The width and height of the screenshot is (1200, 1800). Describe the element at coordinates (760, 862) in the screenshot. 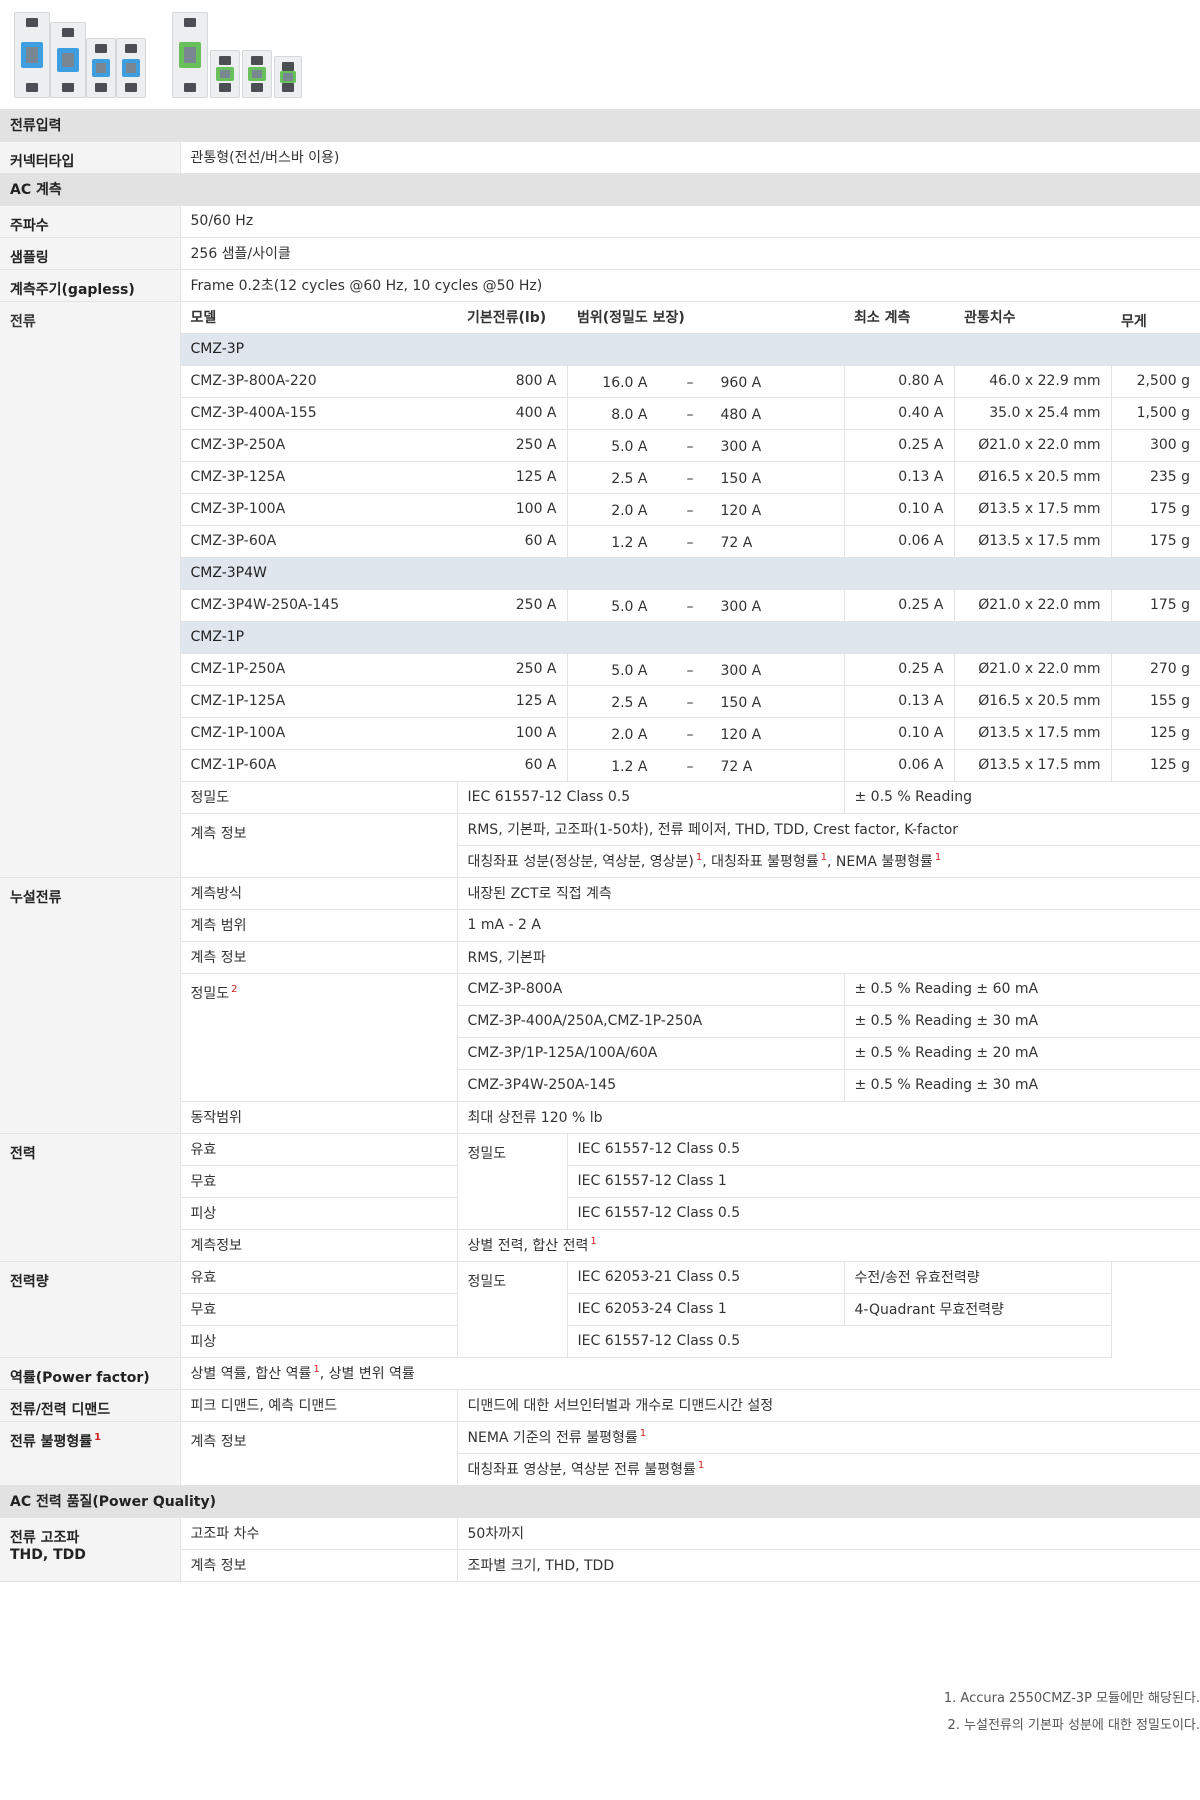

I see `info-text: , 대칭좌표 불평형률` at that location.